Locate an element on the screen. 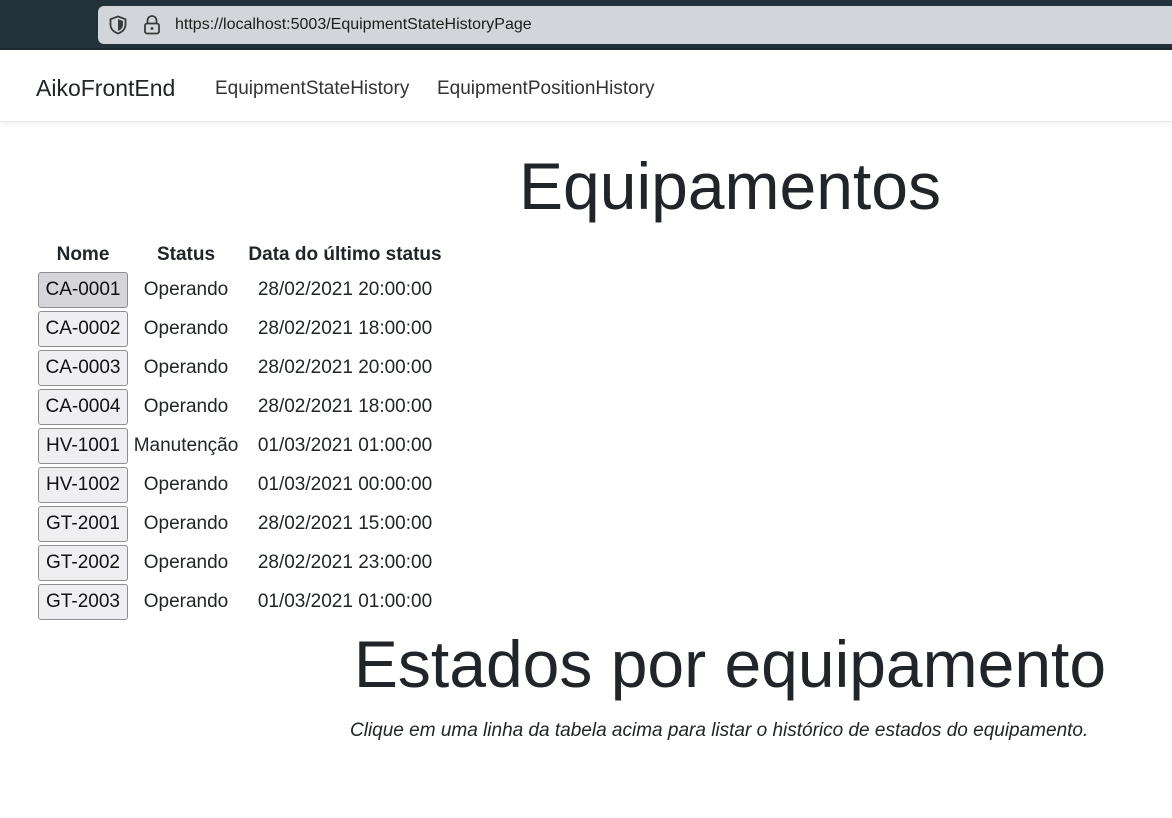 The image size is (1172, 818). table-row: CA-0003 Operando 28/02/2021 20:00:00 is located at coordinates (242, 367).